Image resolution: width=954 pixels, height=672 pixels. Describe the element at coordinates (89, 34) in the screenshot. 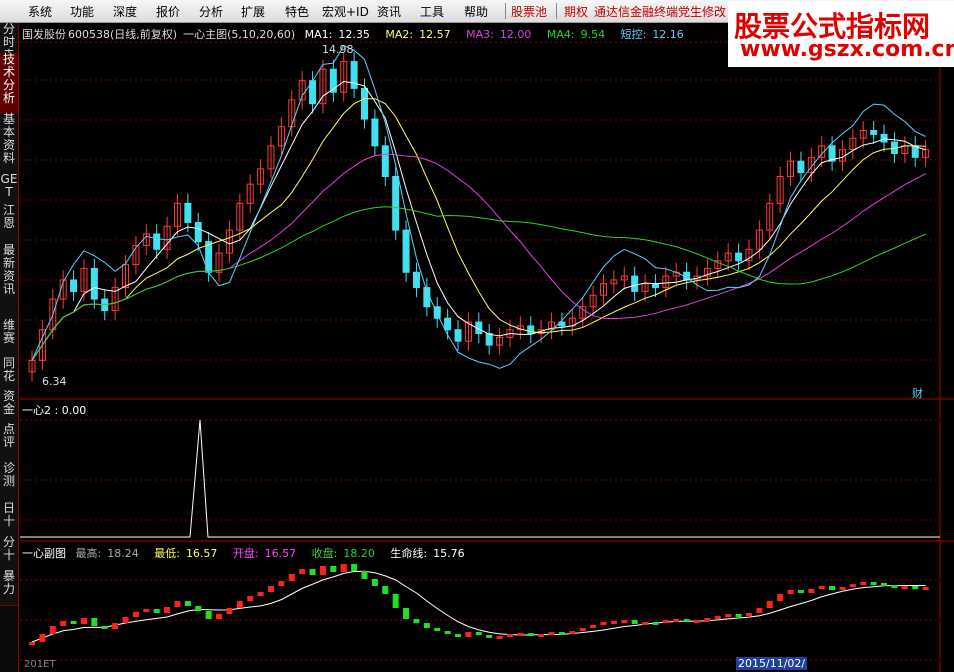

I see `stock-code: 600538` at that location.